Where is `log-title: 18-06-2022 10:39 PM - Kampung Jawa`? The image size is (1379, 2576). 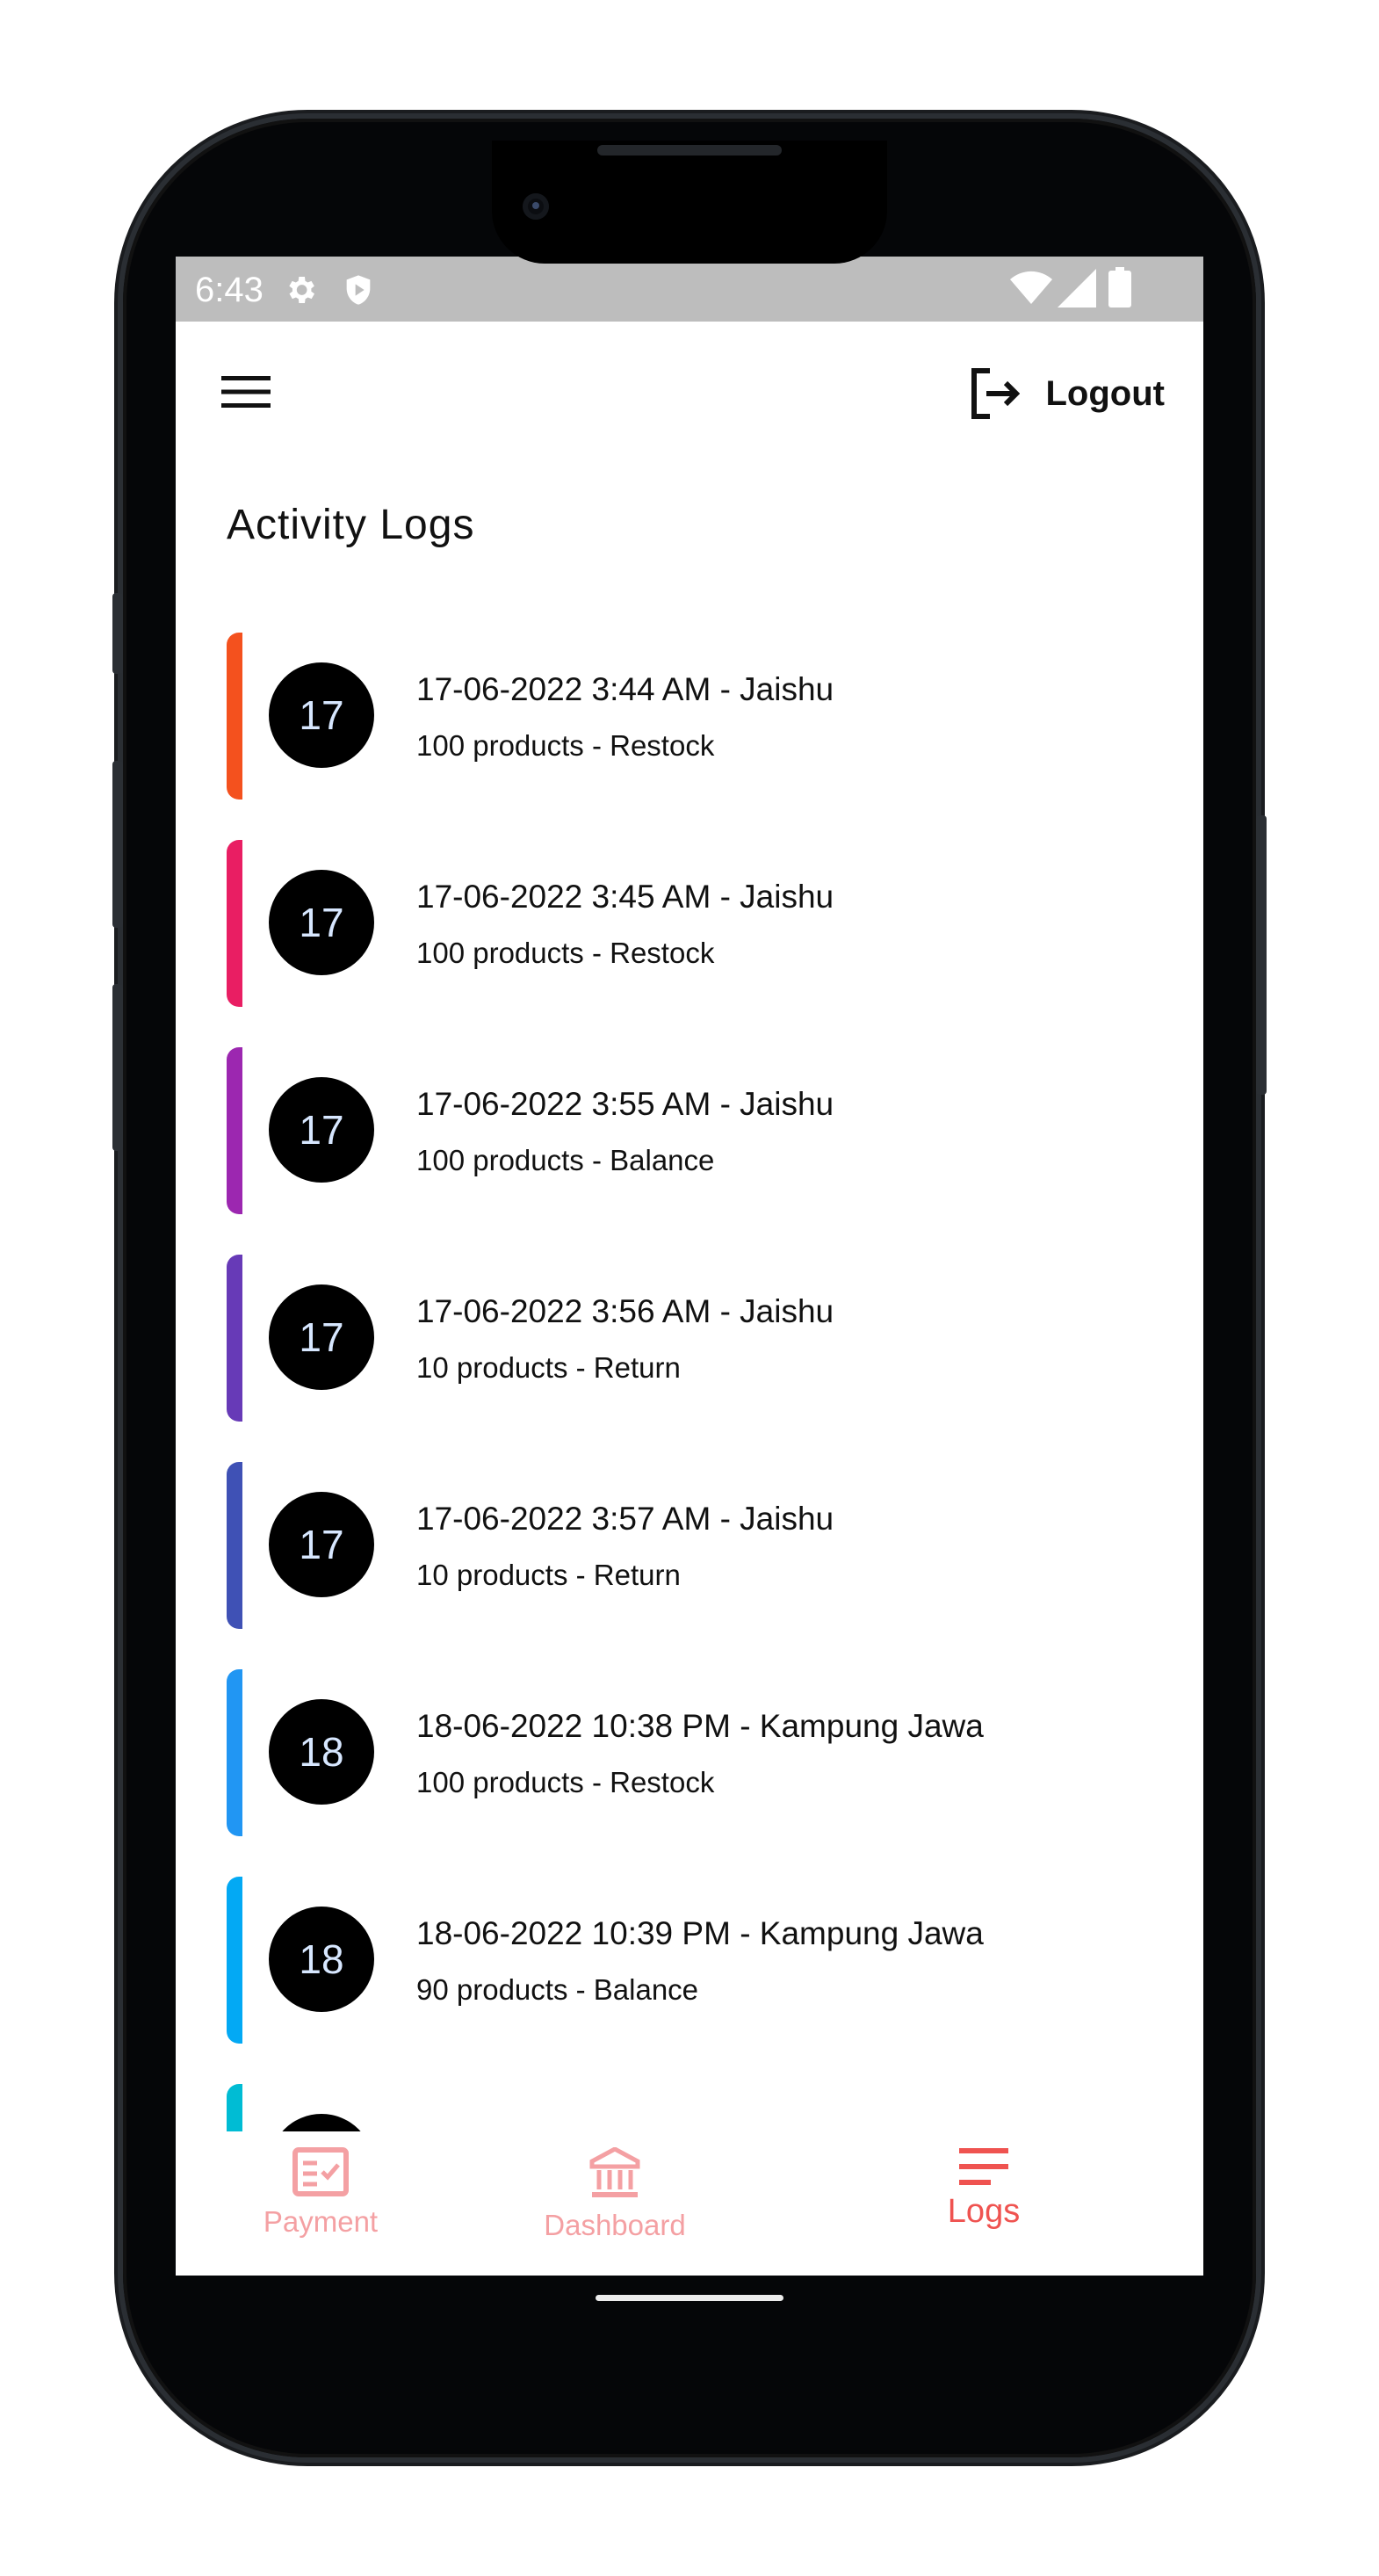
log-title: 18-06-2022 10:39 PM - Kampung Jawa is located at coordinates (700, 1933).